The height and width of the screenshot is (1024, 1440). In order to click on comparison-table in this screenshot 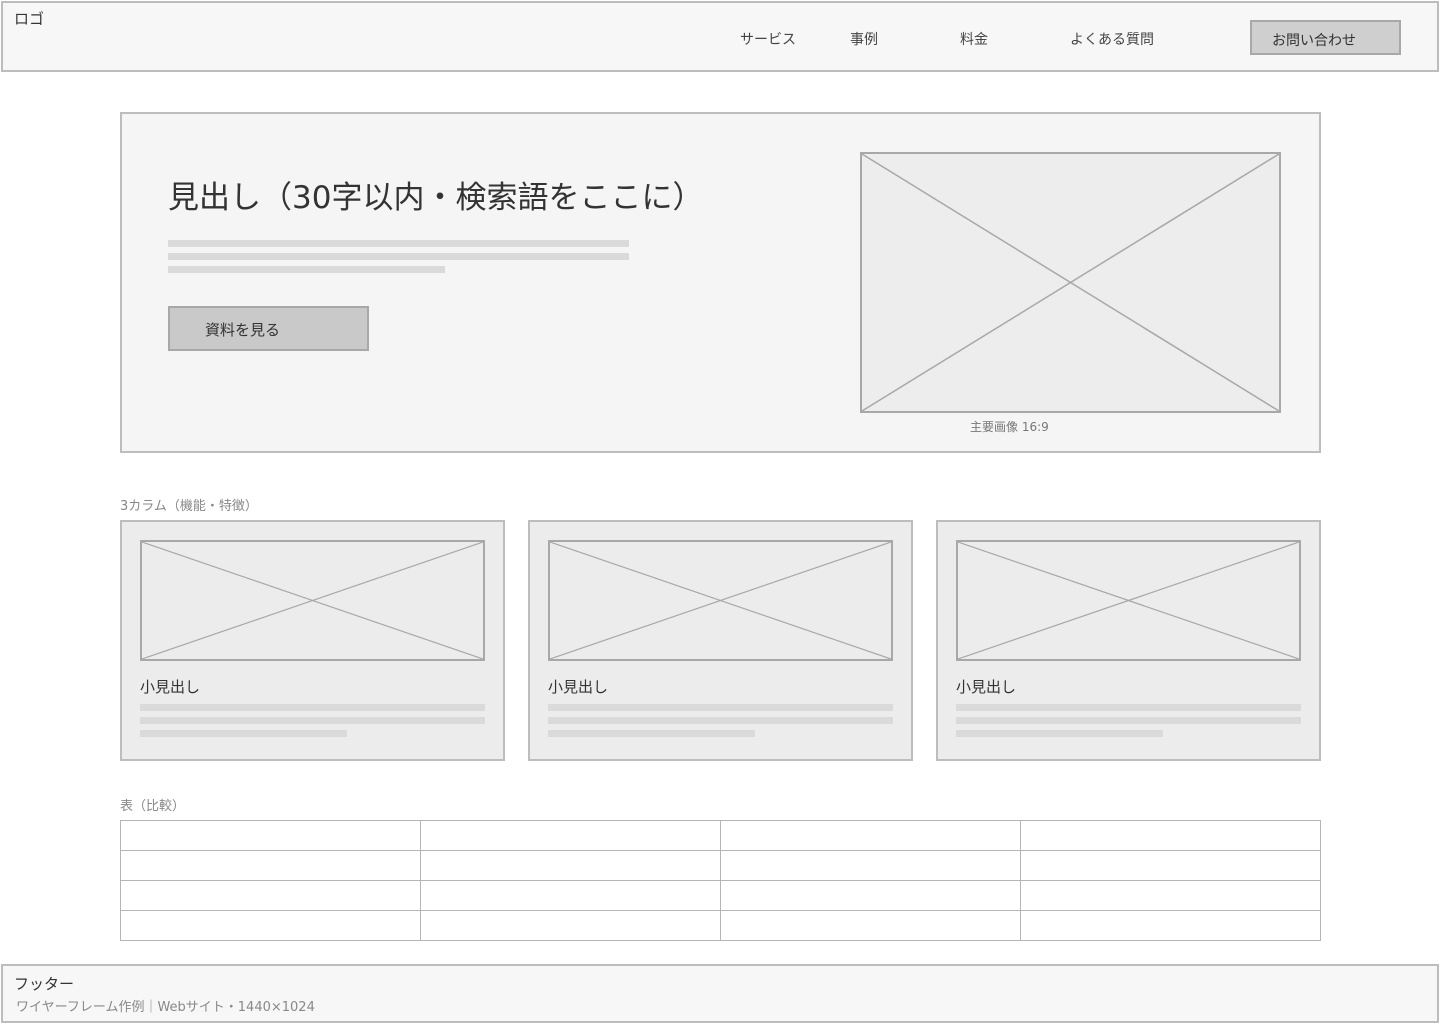, I will do `click(720, 880)`.